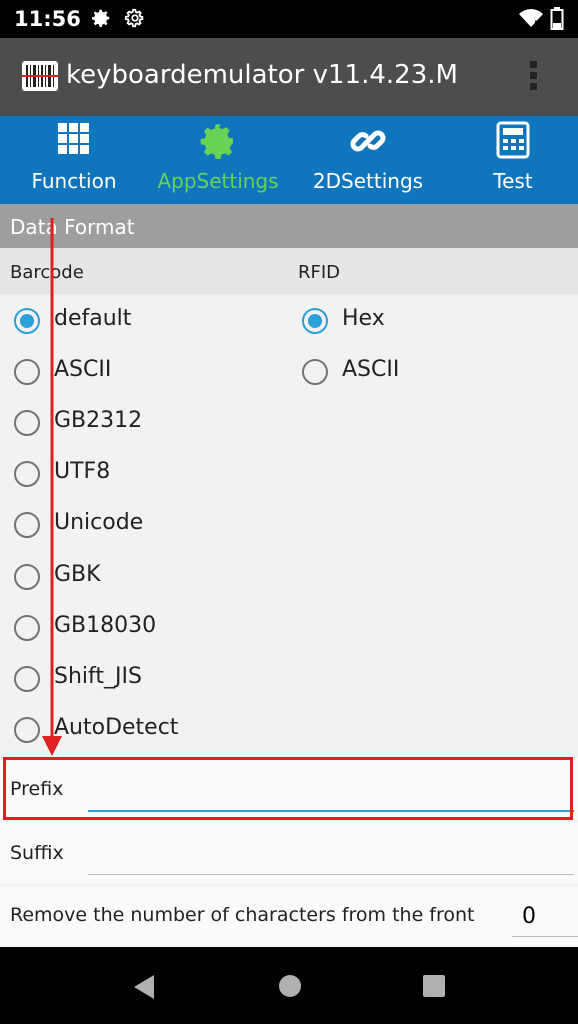  What do you see at coordinates (37, 853) in the screenshot?
I see `suffix-label: Suffix` at bounding box center [37, 853].